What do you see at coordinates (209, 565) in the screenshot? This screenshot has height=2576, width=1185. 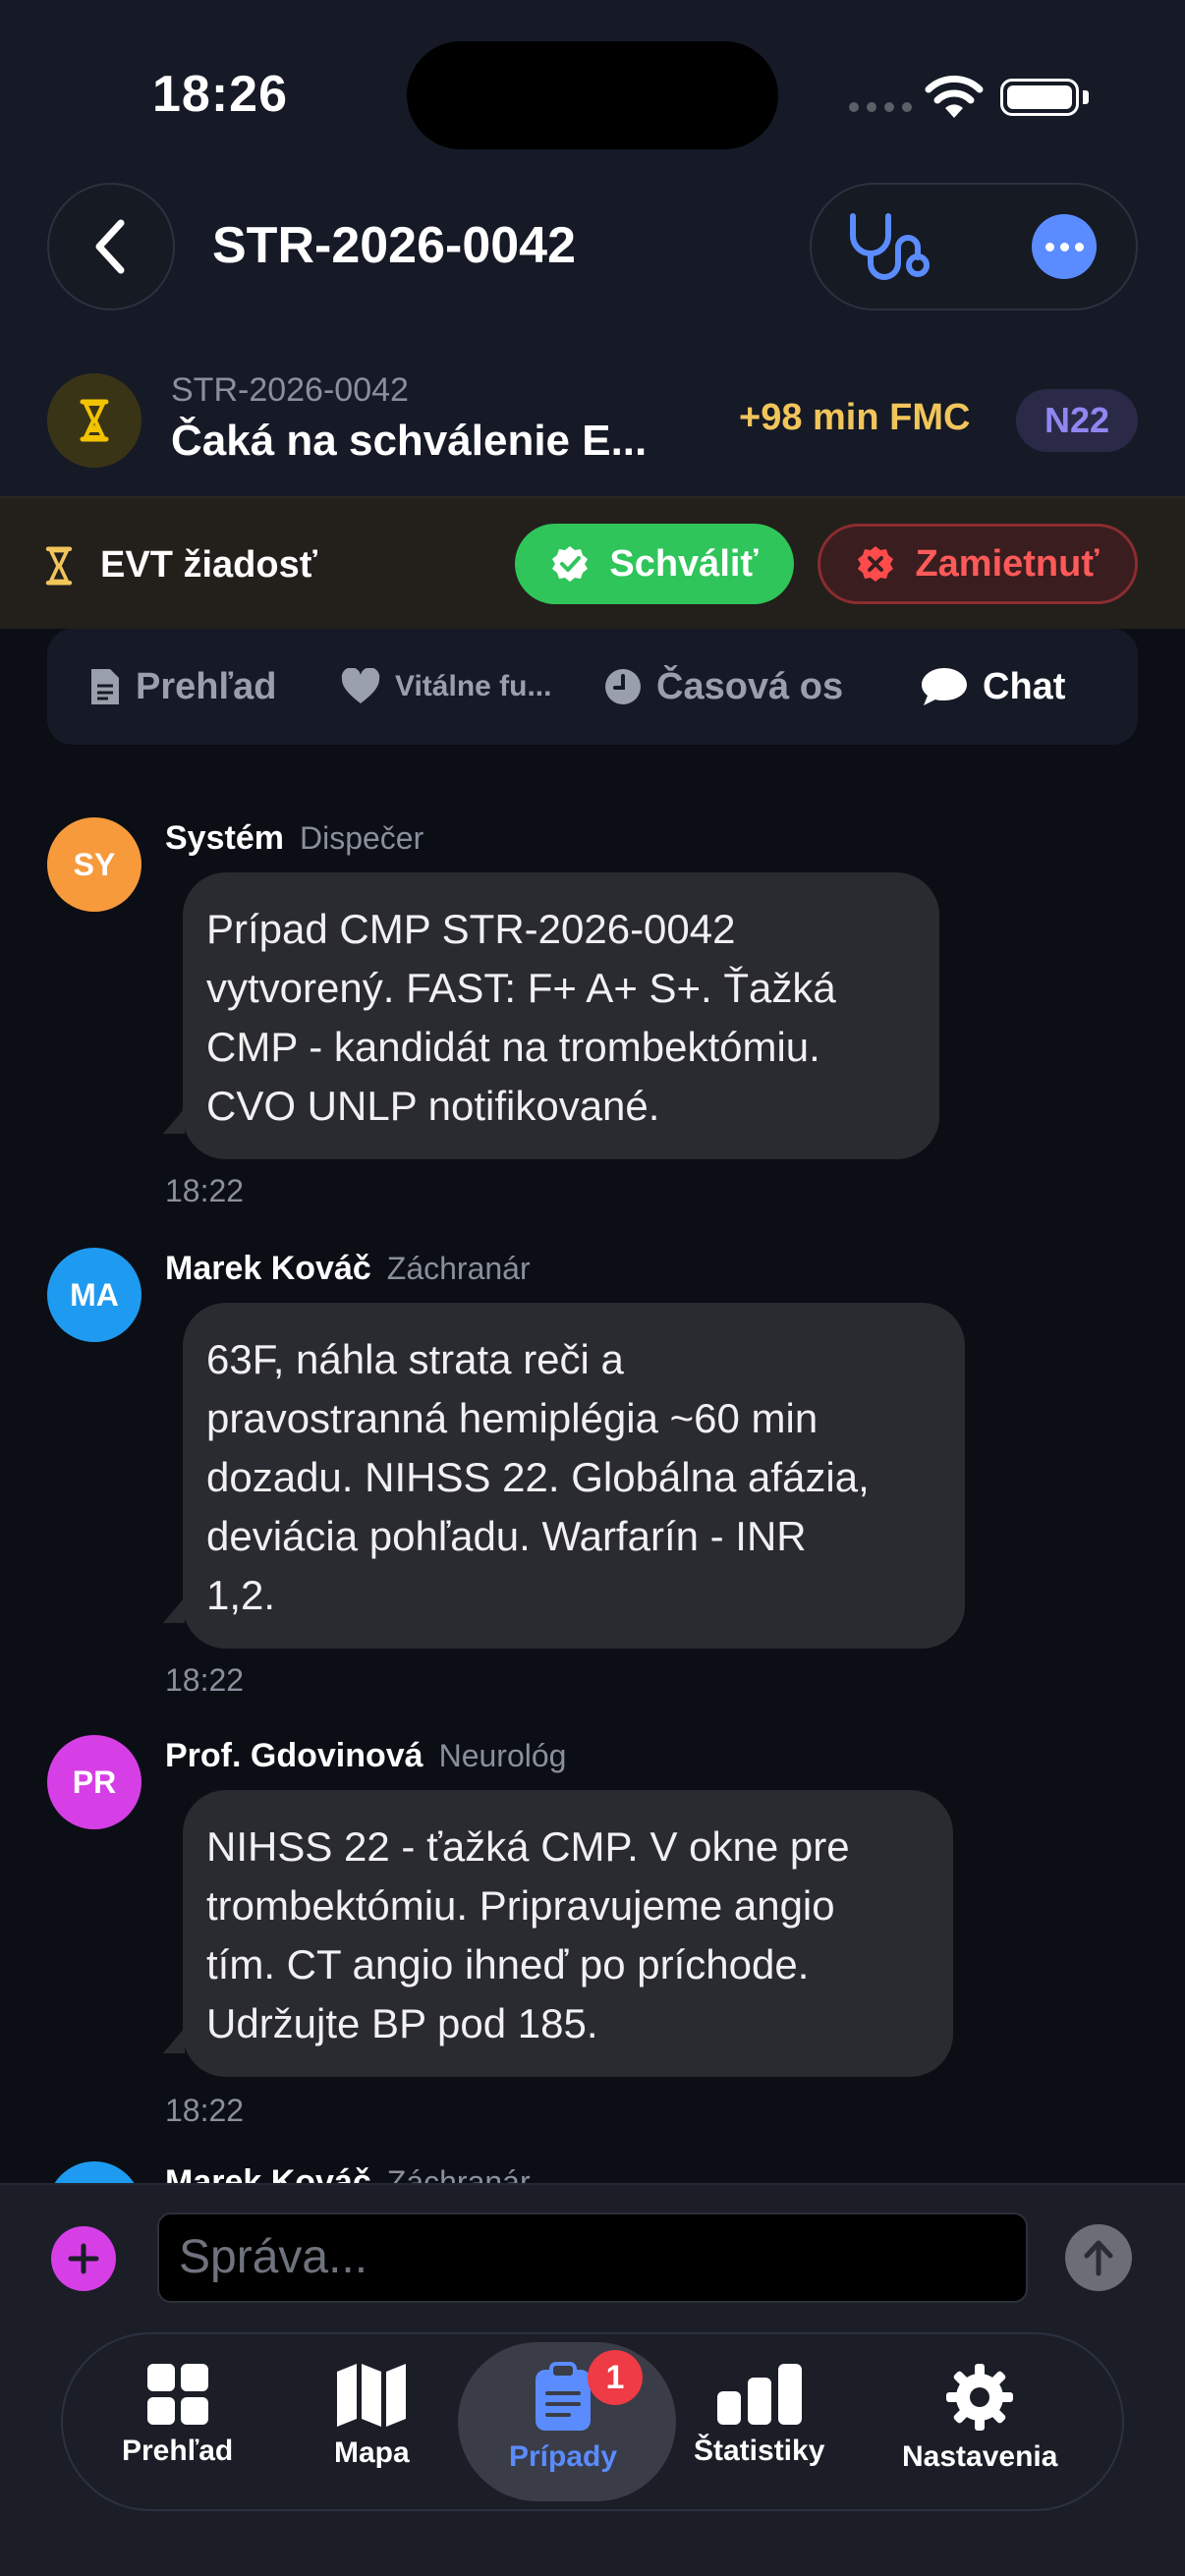 I see `evt-request-label: EVT žiadosť` at bounding box center [209, 565].